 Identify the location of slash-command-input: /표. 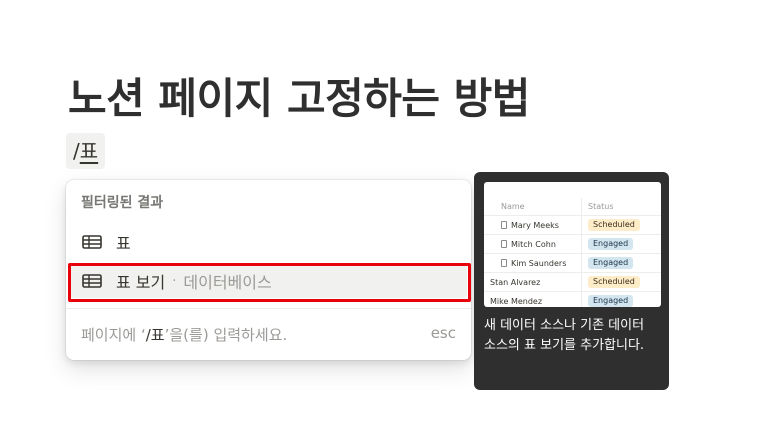
(86, 151).